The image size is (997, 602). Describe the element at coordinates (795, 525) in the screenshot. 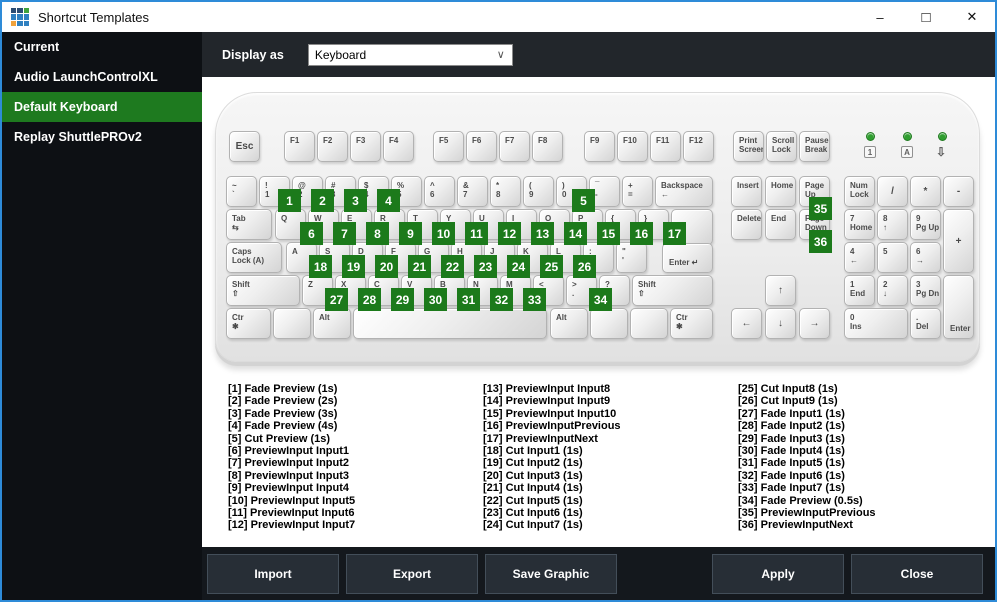

I see `shortcut-list-item: [36] PreviewInputNext` at that location.